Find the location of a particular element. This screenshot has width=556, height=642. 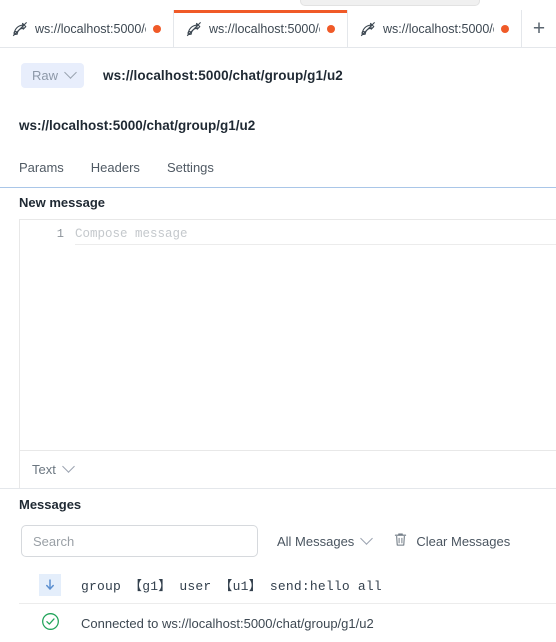

tab-params: Params is located at coordinates (41, 171).